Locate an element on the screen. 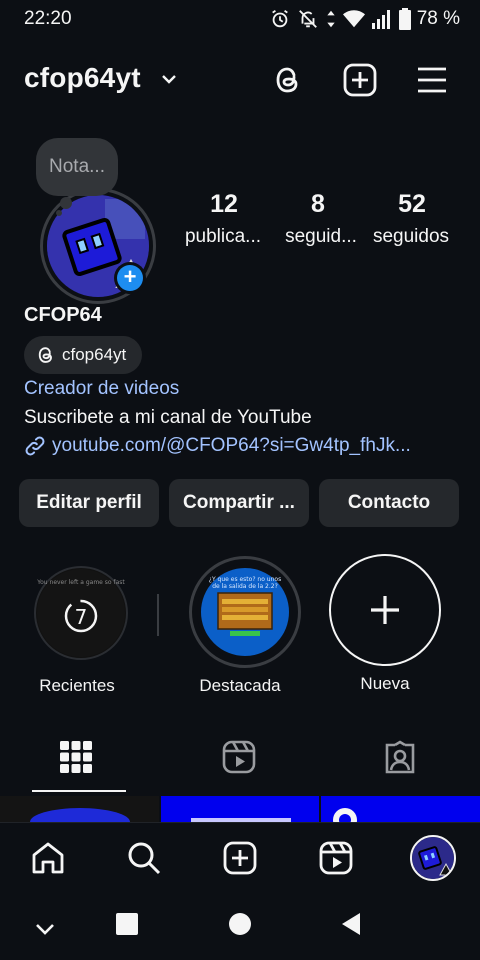 The image size is (480, 960). data-arrows-icon is located at coordinates (331, 19).